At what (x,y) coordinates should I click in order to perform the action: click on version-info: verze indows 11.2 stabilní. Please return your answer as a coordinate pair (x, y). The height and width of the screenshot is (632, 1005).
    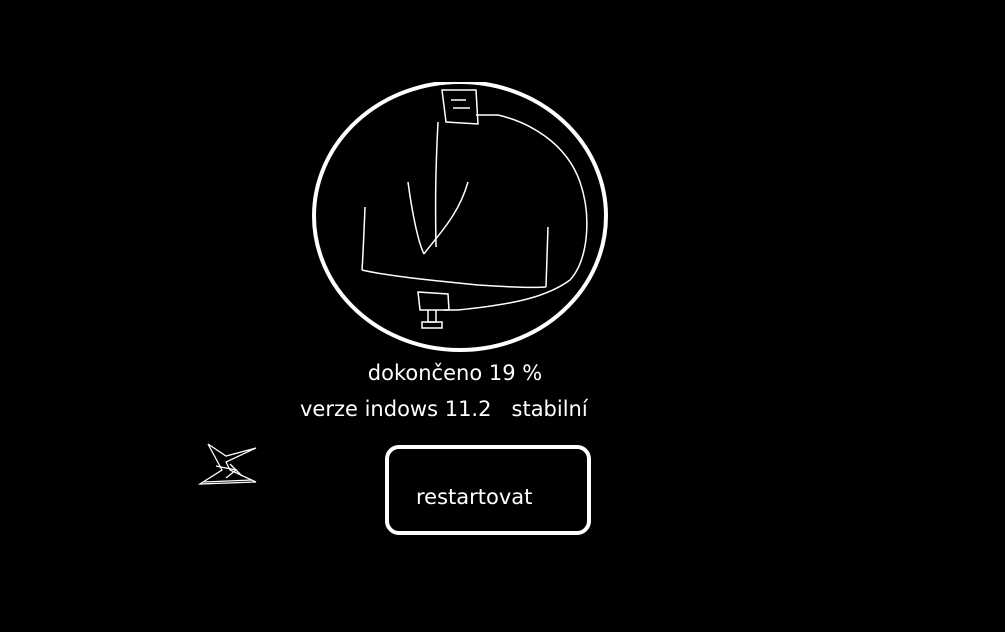
    Looking at the image, I should click on (460, 409).